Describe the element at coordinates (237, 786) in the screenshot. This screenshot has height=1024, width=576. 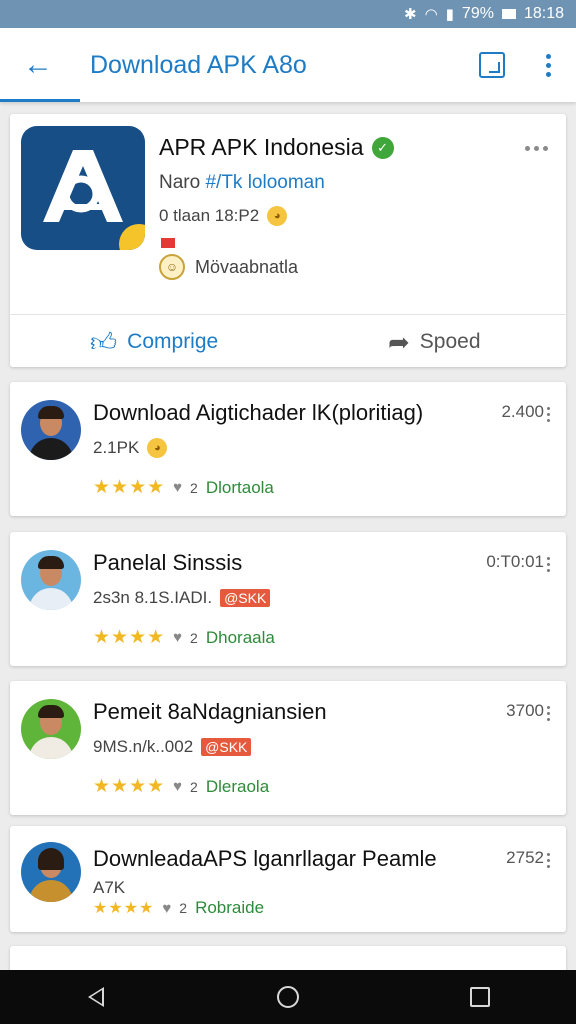
I see `item-category: Dleraola` at that location.